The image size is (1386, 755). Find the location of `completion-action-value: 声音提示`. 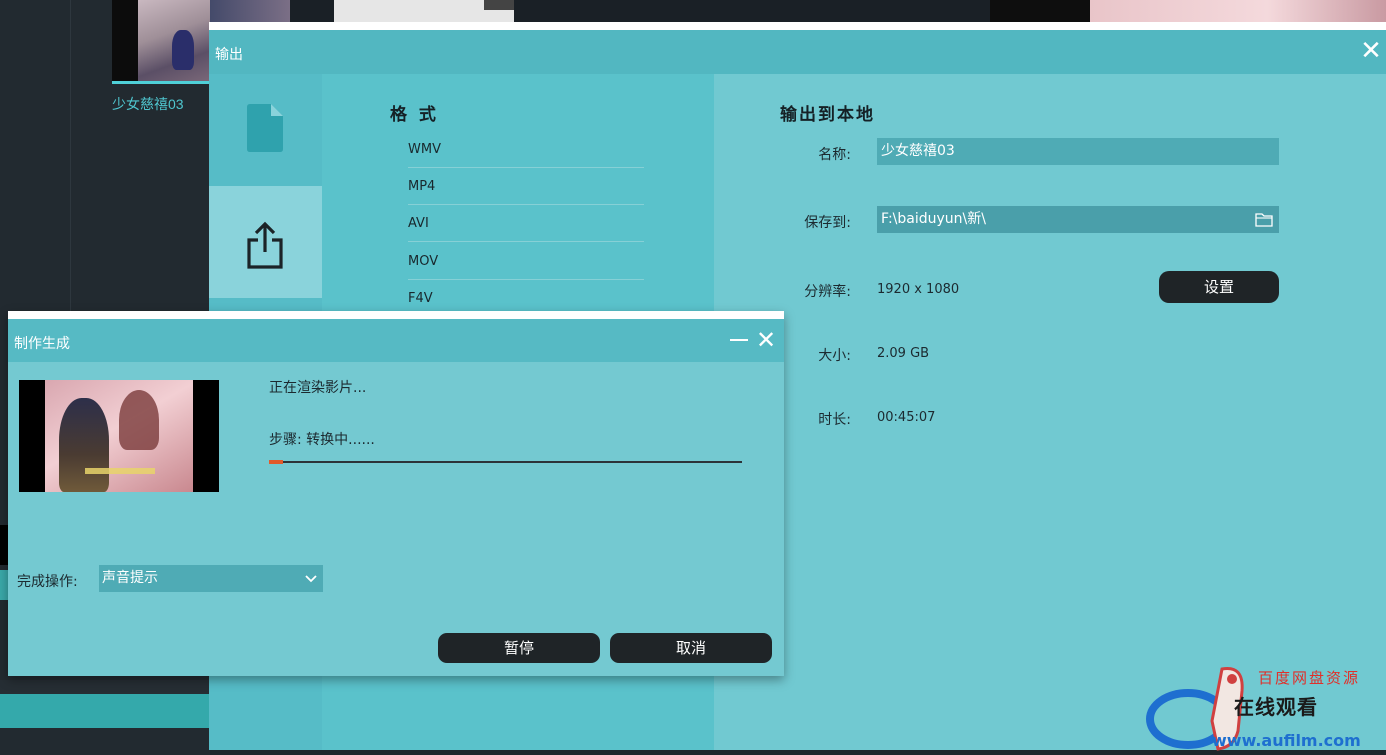

completion-action-value: 声音提示 is located at coordinates (130, 578).